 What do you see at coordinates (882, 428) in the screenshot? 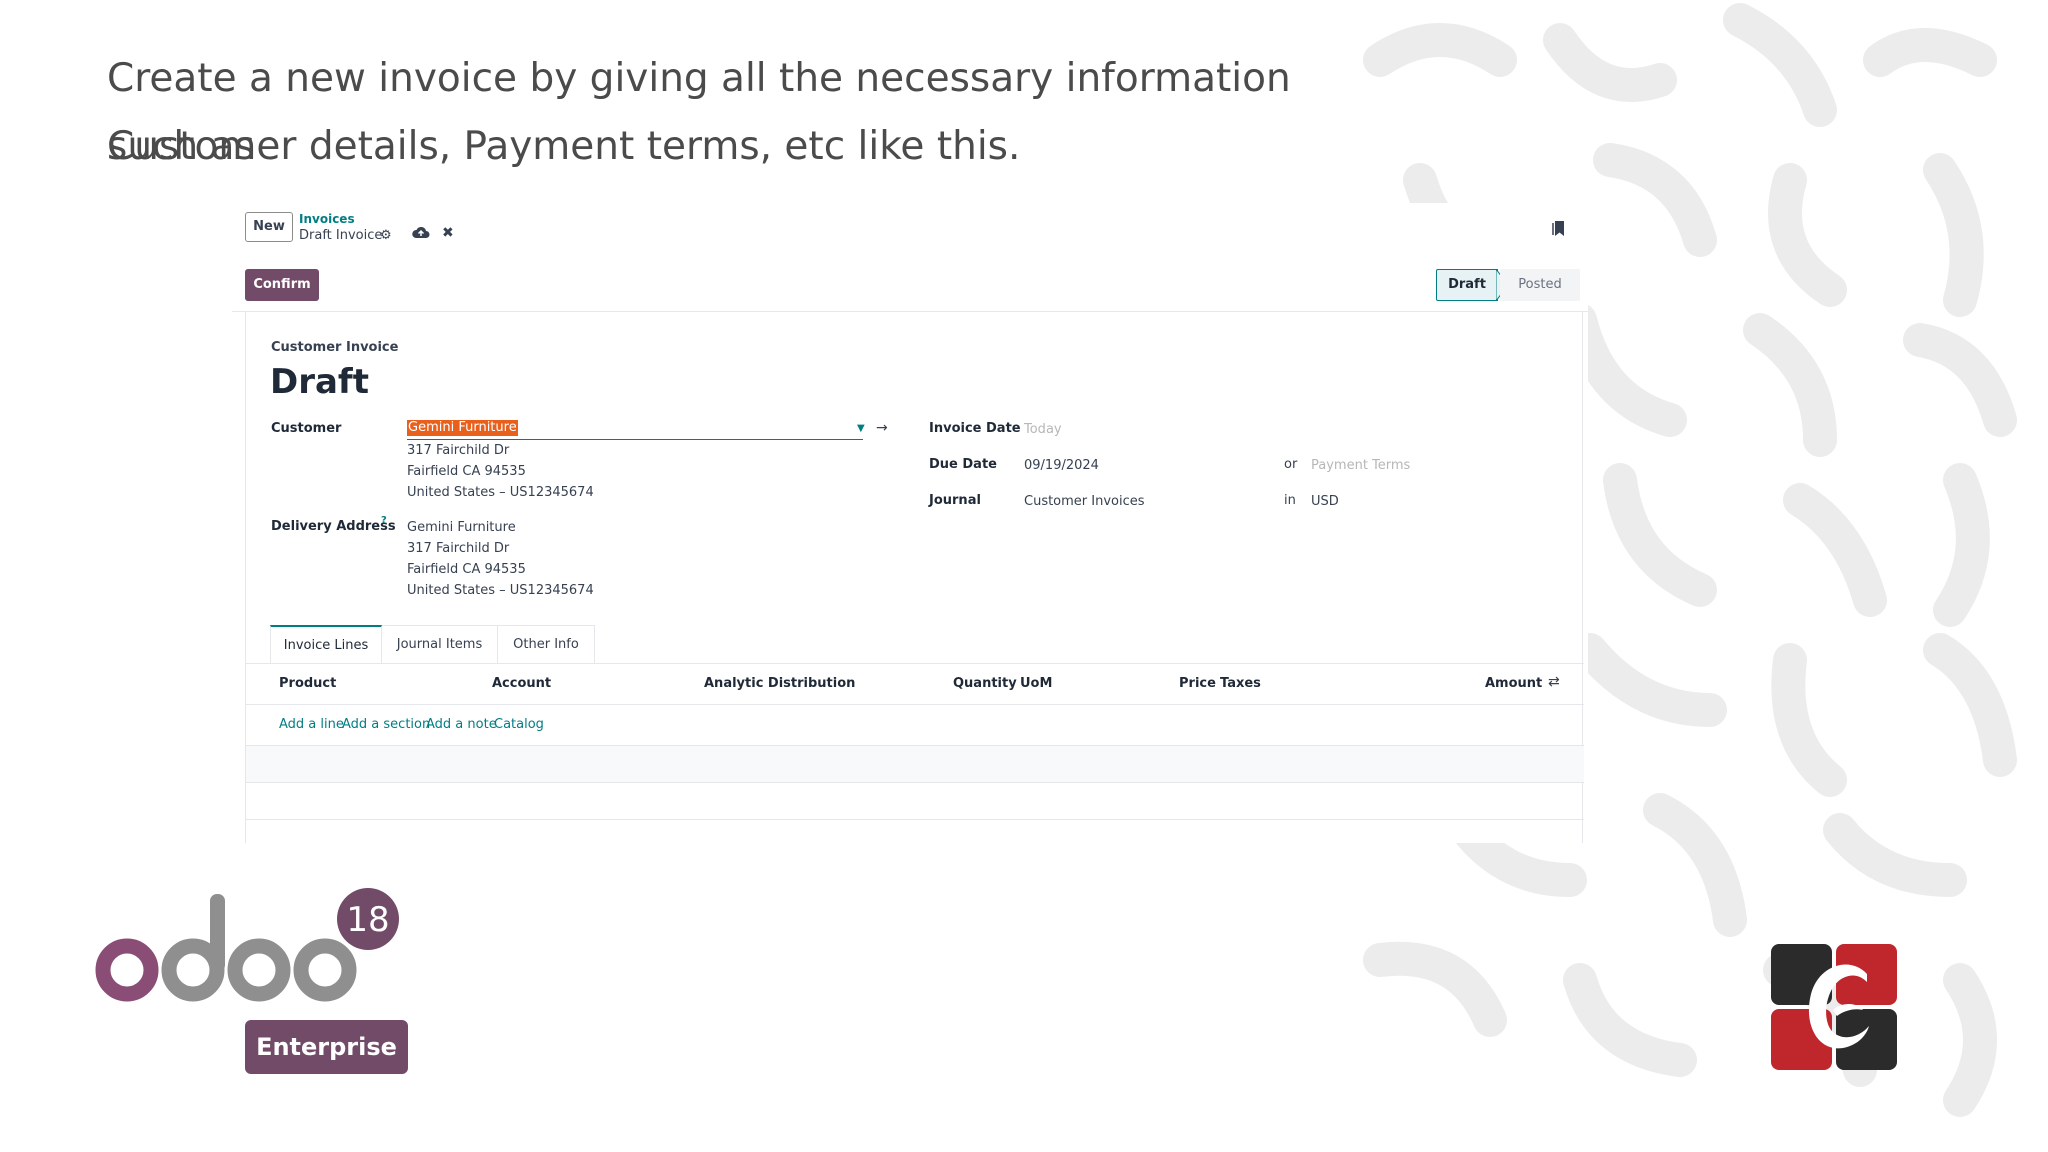
I see `arrow-right-icon: →` at bounding box center [882, 428].